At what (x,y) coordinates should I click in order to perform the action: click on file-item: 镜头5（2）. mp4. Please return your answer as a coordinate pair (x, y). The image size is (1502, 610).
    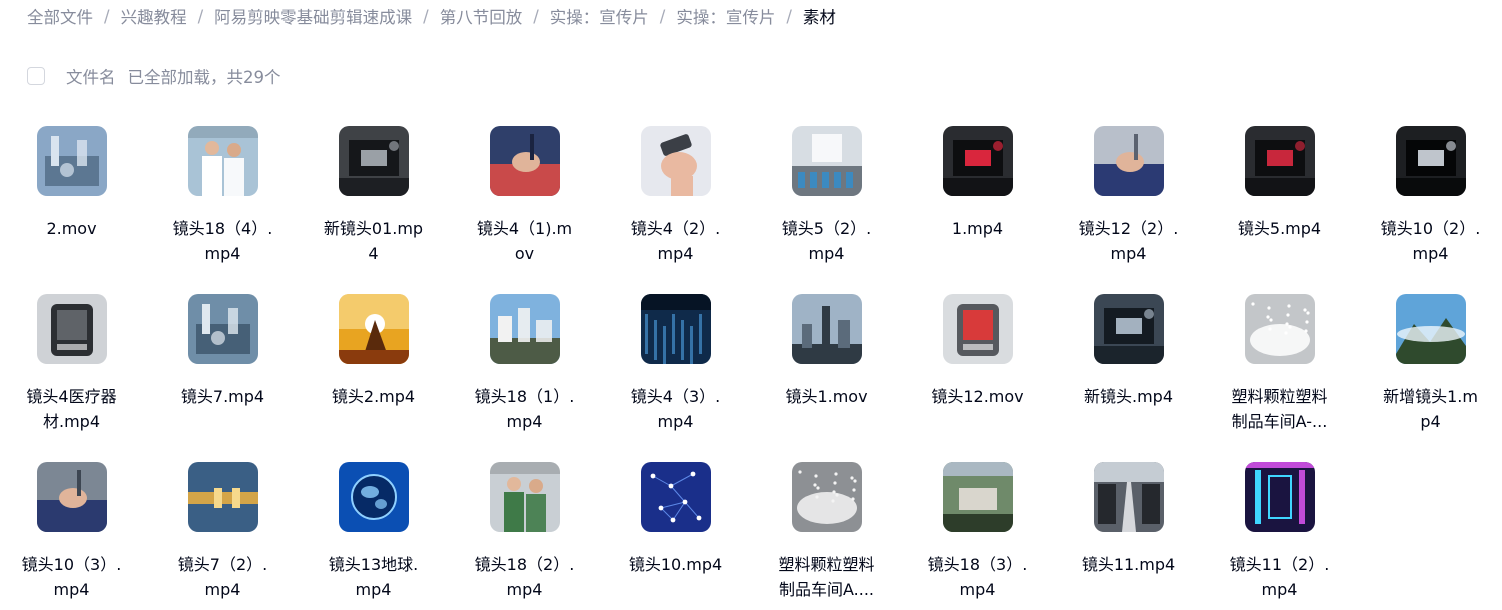
    Looking at the image, I should click on (826, 196).